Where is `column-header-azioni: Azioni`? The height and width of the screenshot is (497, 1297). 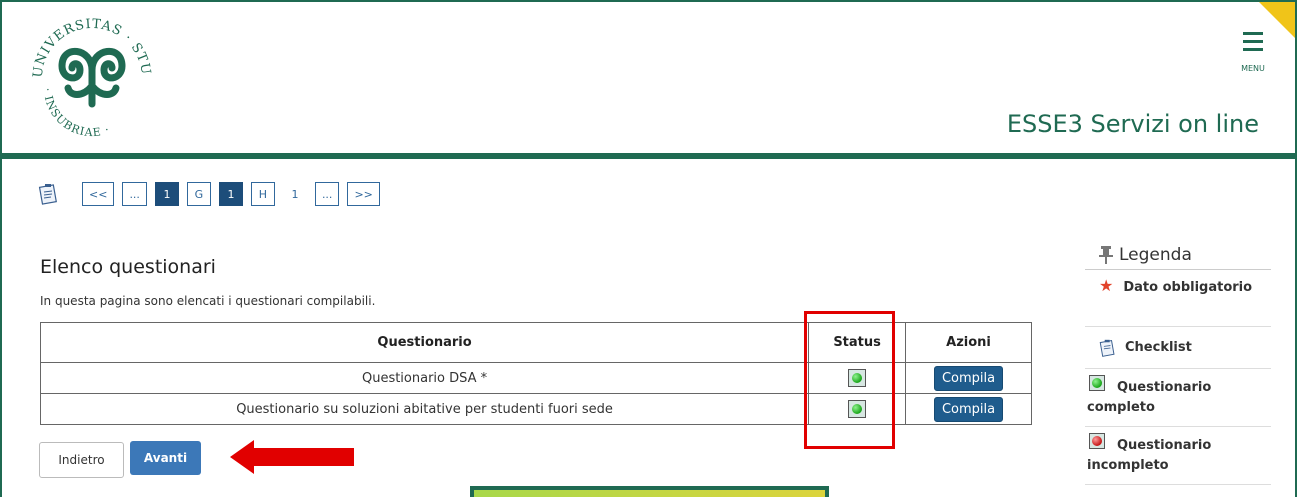
column-header-azioni: Azioni is located at coordinates (968, 342).